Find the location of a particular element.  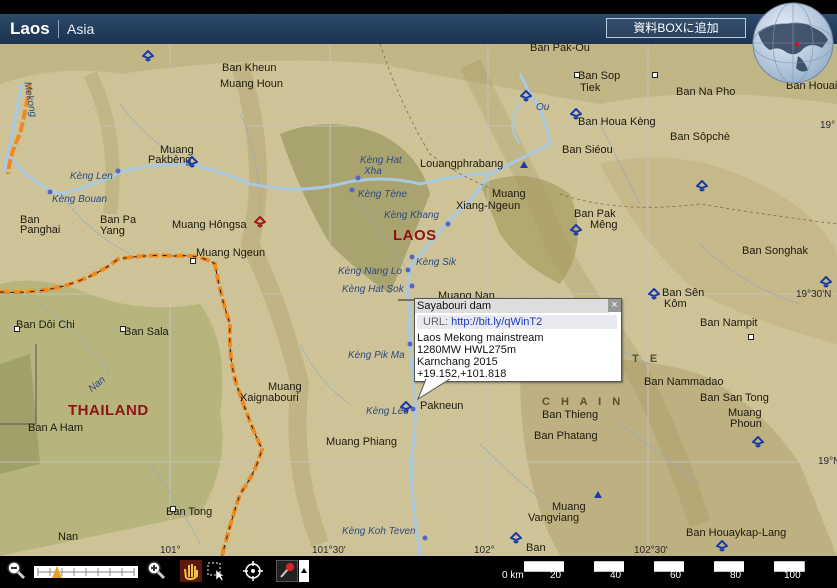

header-bar: Laos Asia 資料BOXに追加 is located at coordinates (418, 29).